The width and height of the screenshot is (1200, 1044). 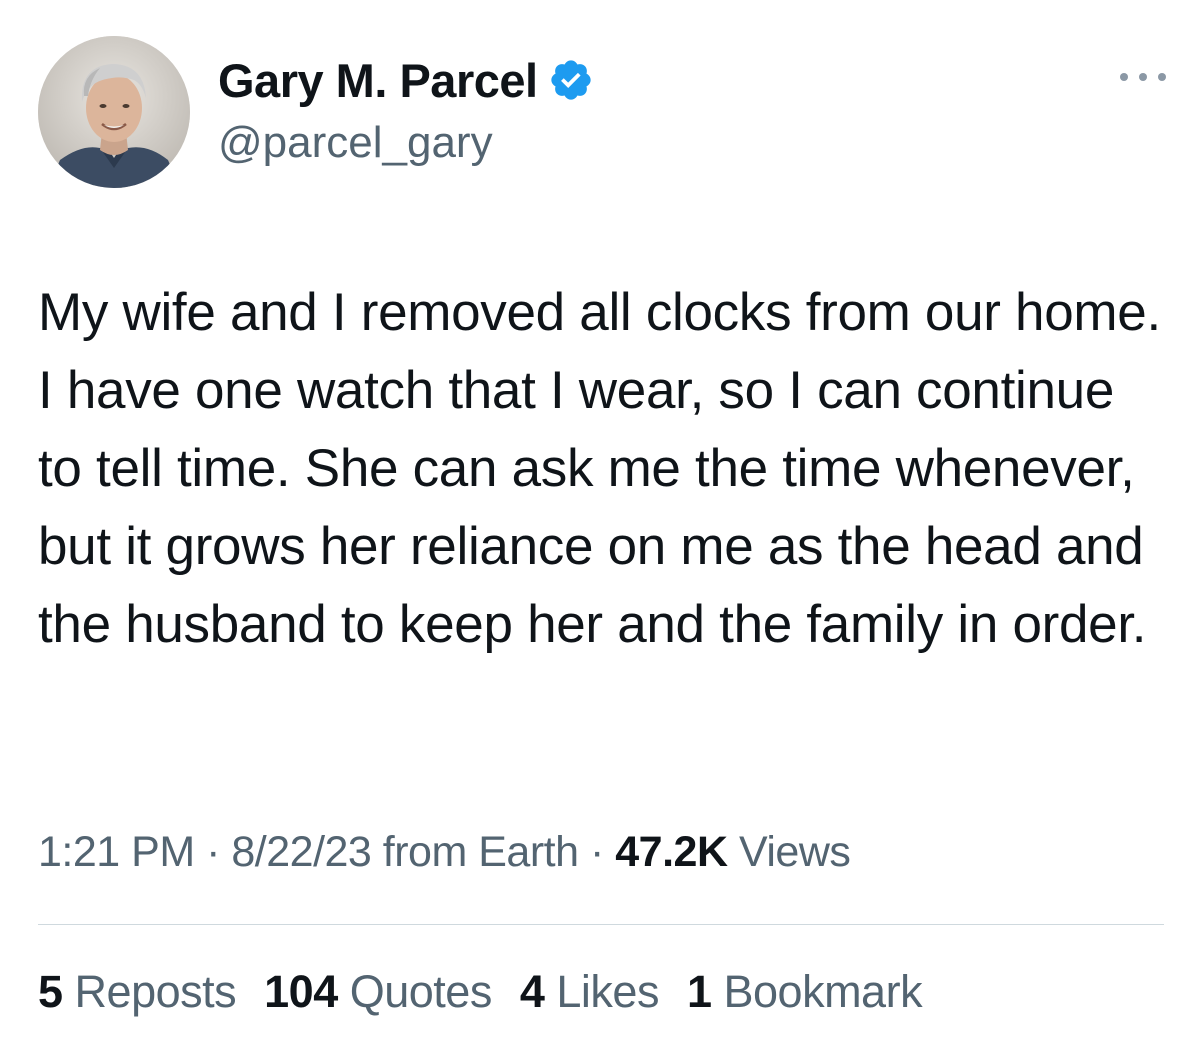 What do you see at coordinates (823, 991) in the screenshot?
I see `bookmarks-label: Bookmark` at bounding box center [823, 991].